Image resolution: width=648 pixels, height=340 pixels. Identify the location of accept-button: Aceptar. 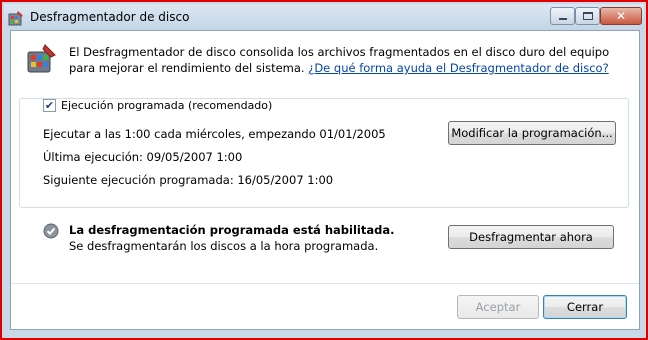
(498, 307).